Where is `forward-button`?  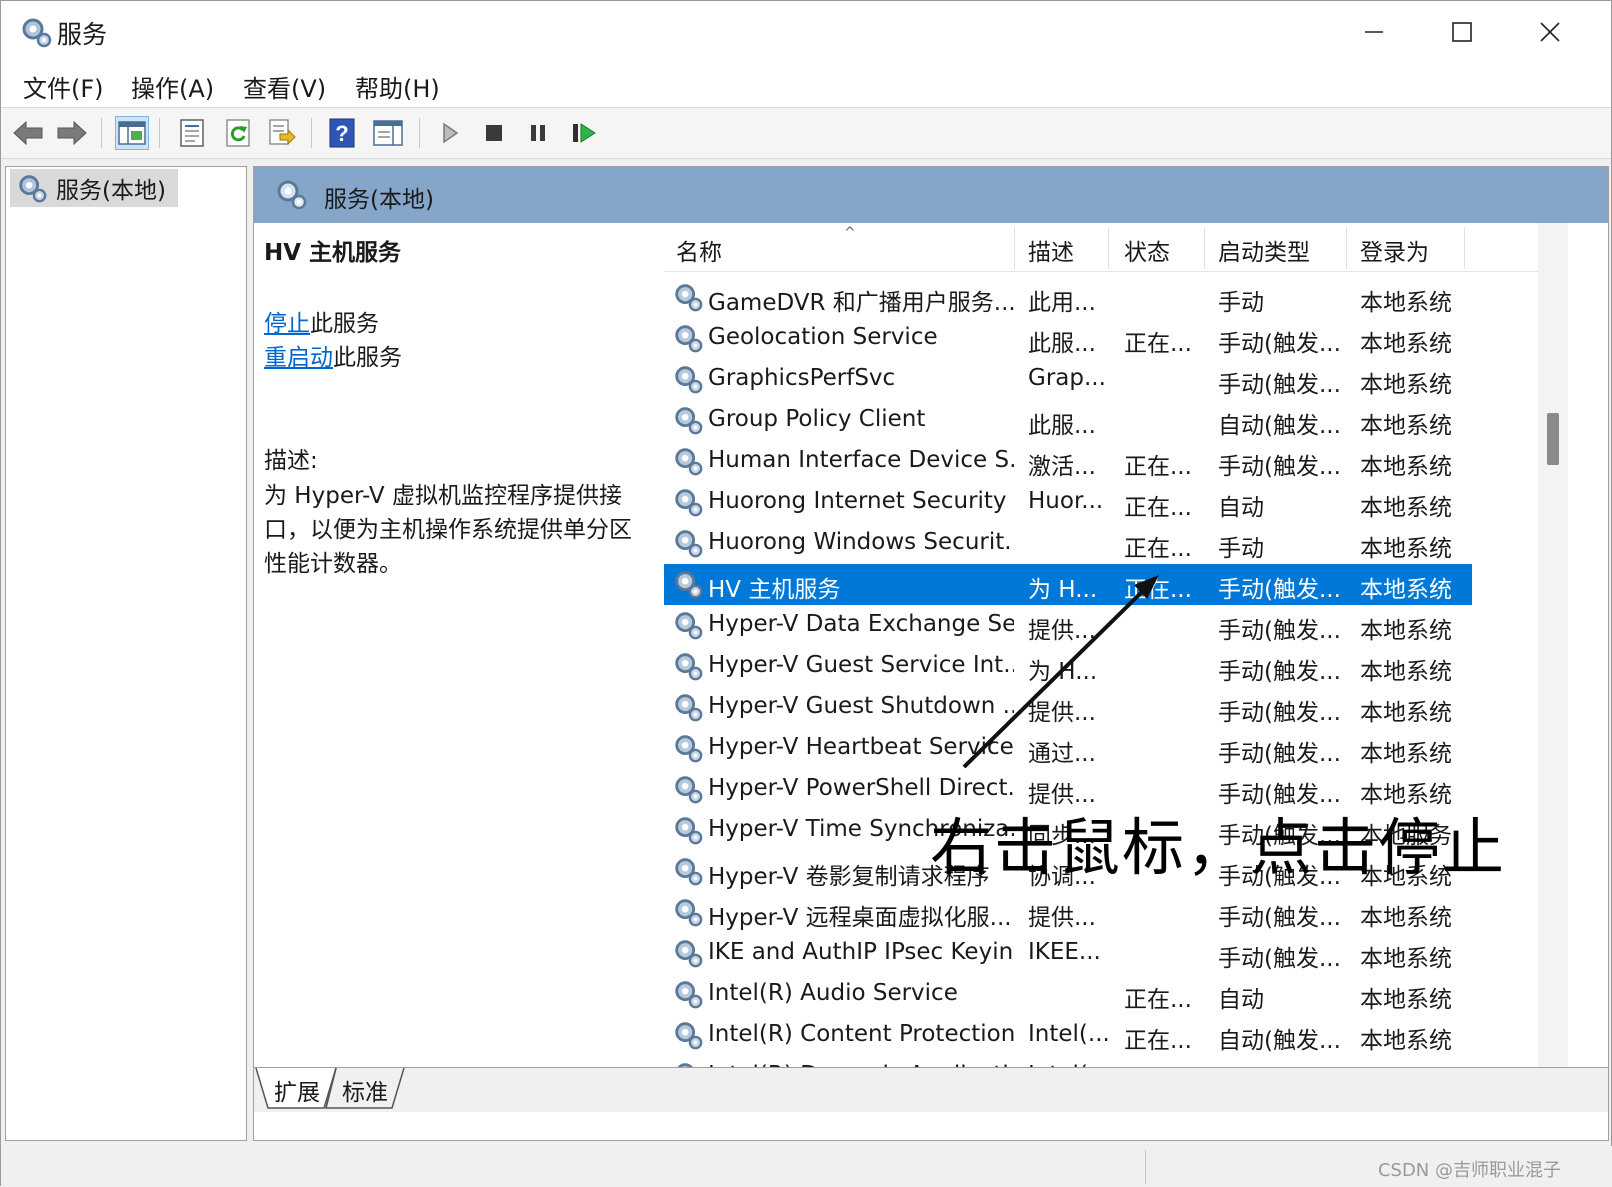
forward-button is located at coordinates (72, 133).